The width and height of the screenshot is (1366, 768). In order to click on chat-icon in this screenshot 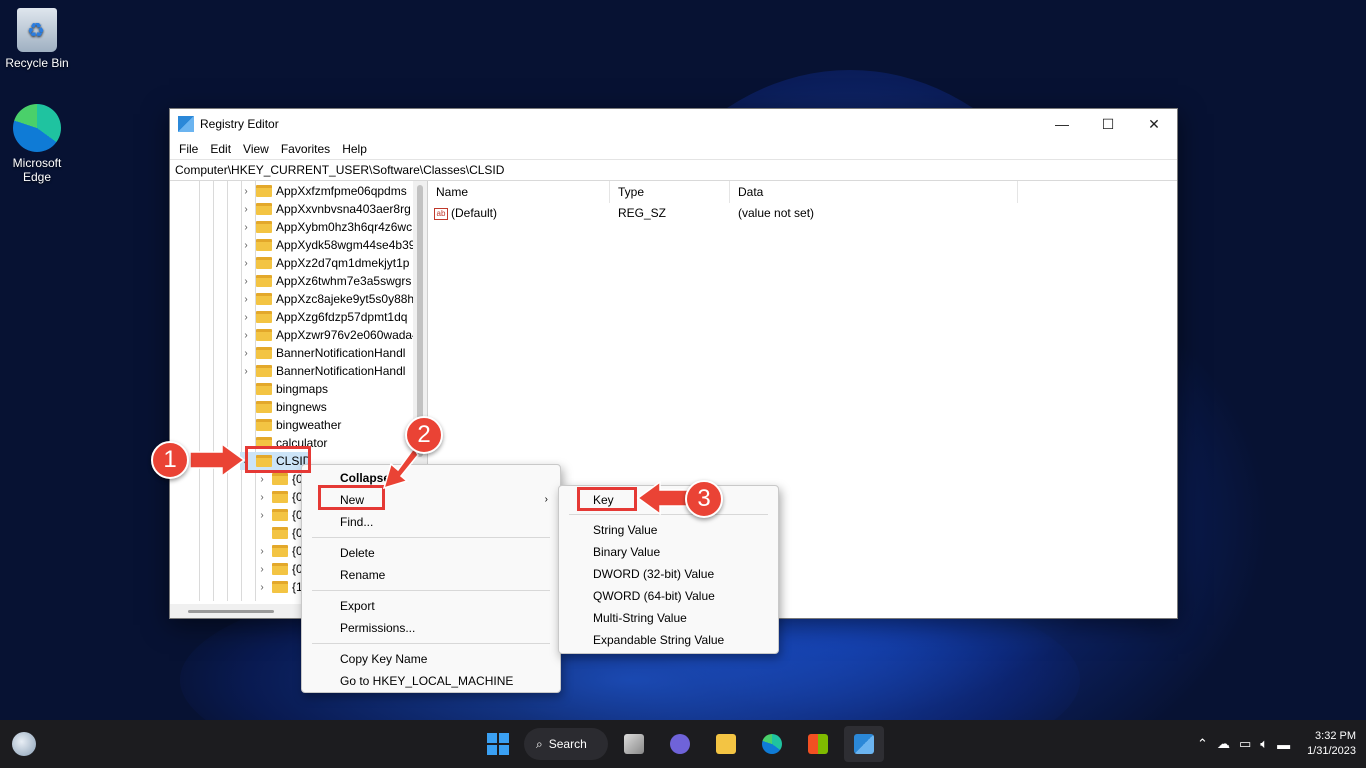, I will do `click(680, 744)`.